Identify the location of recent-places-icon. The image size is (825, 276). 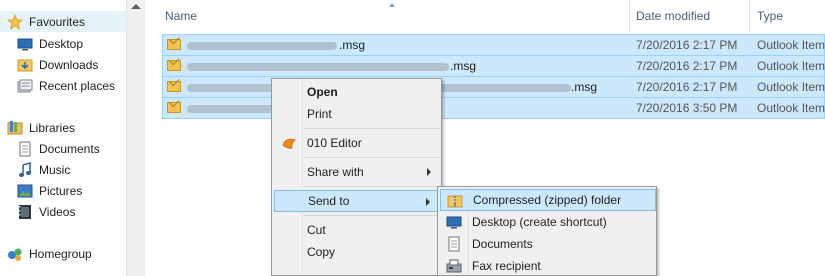
(25, 86).